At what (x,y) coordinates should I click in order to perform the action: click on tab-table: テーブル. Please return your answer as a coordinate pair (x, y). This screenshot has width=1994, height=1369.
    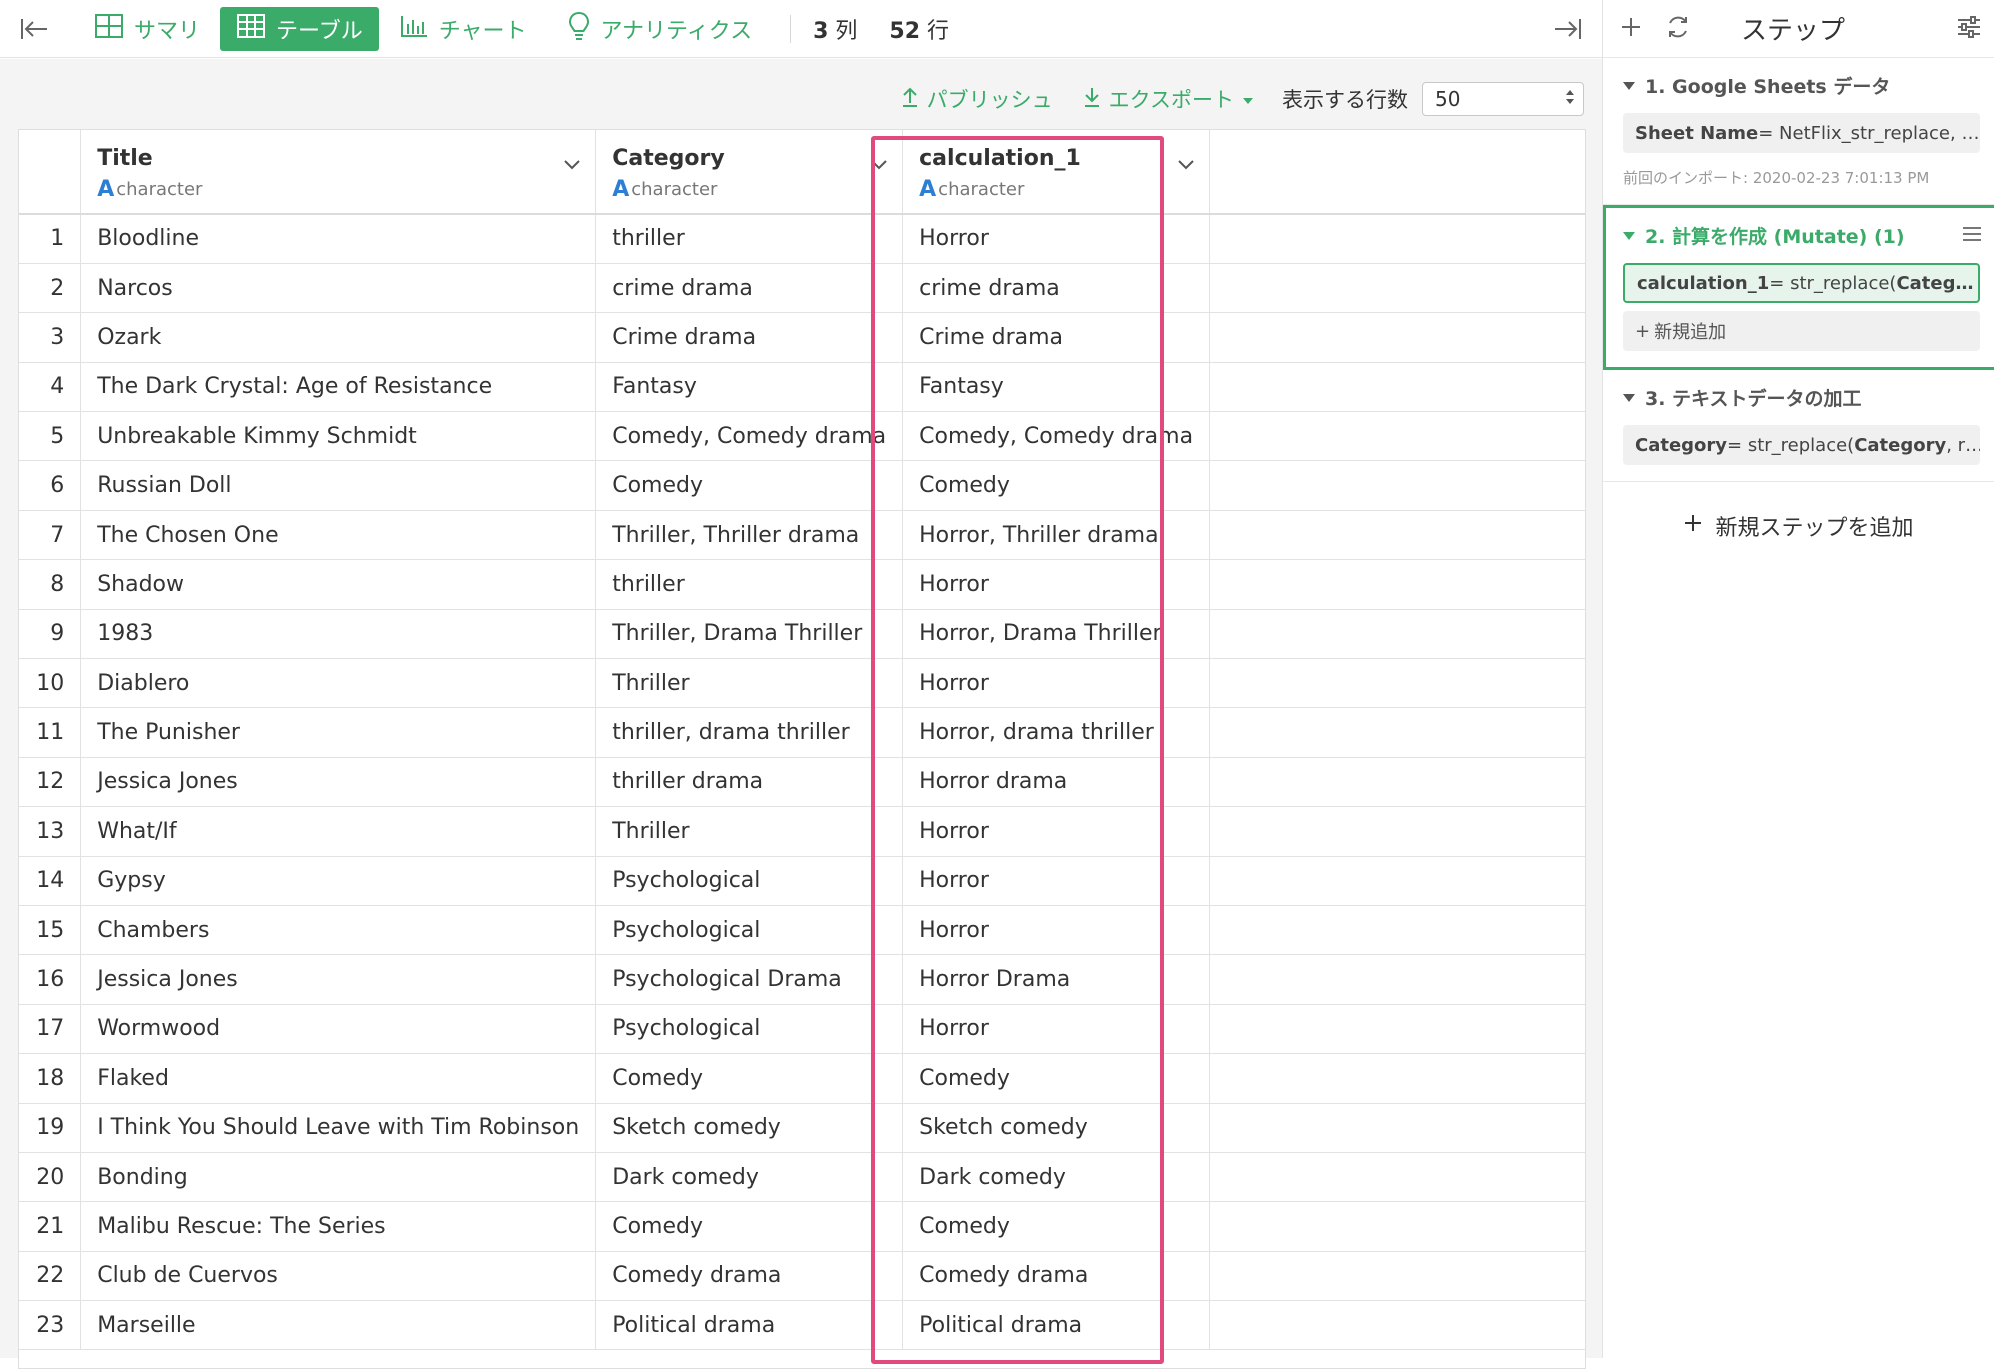
    Looking at the image, I should click on (299, 28).